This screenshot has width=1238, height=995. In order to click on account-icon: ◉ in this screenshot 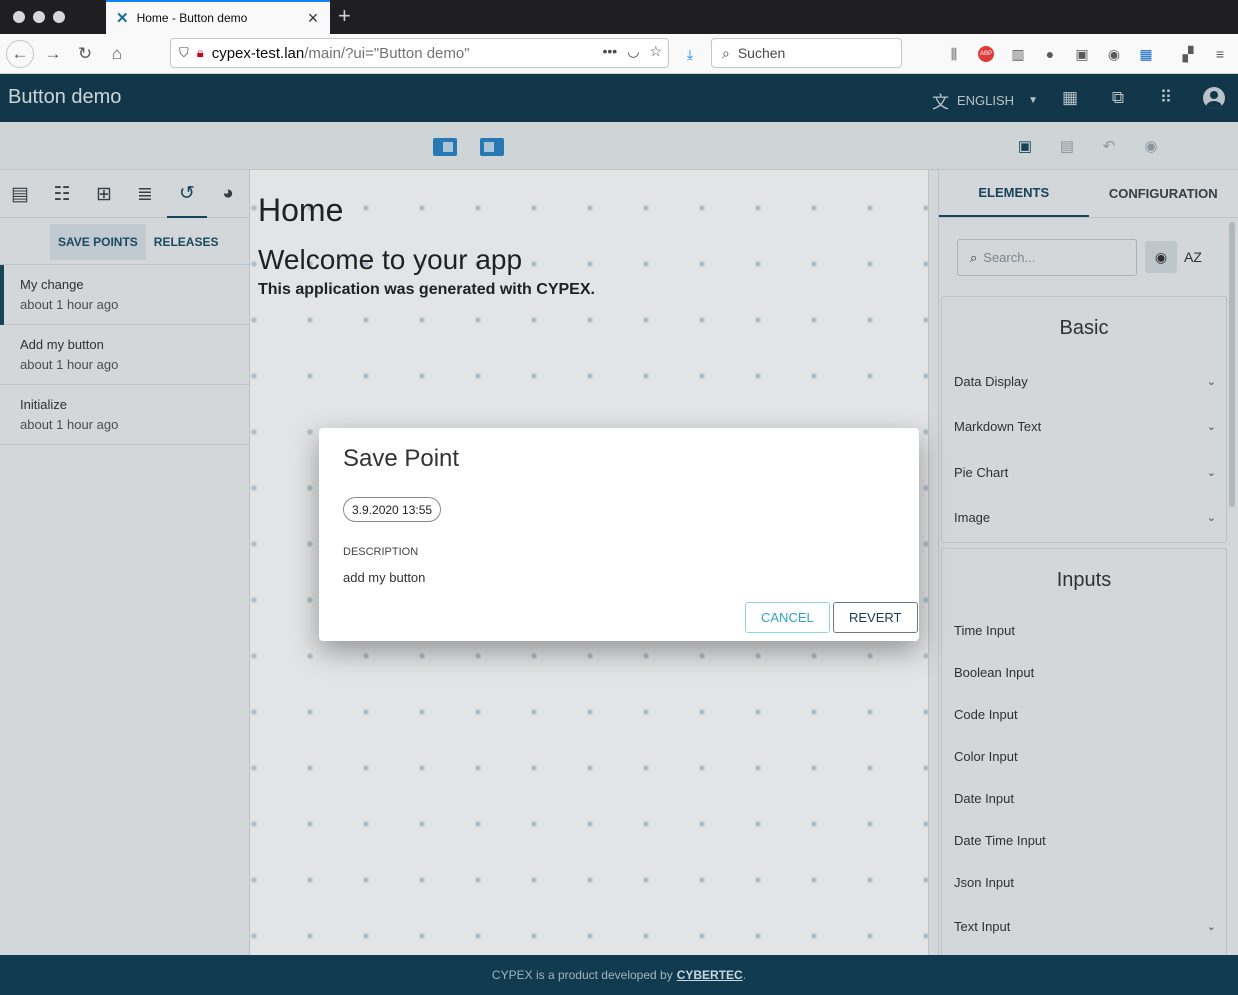, I will do `click(1114, 54)`.